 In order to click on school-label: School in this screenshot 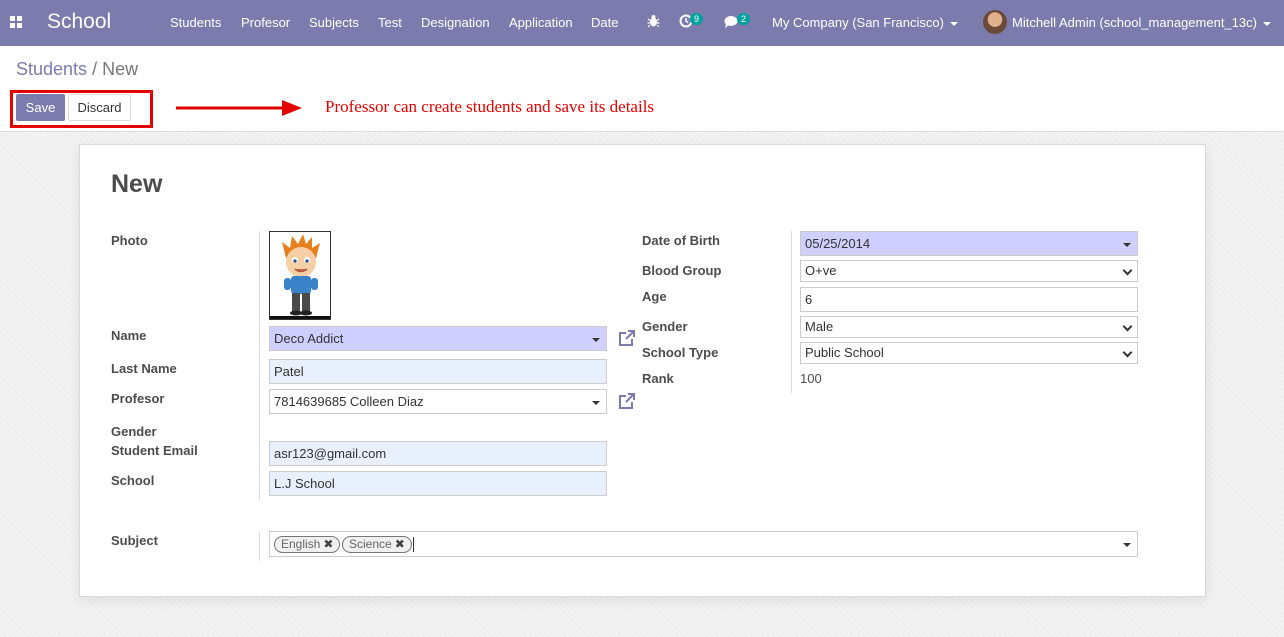, I will do `click(133, 480)`.